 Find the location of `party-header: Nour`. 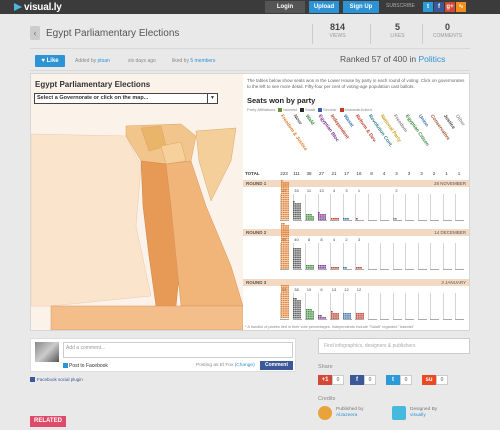

party-header: Nour is located at coordinates (296, 120).